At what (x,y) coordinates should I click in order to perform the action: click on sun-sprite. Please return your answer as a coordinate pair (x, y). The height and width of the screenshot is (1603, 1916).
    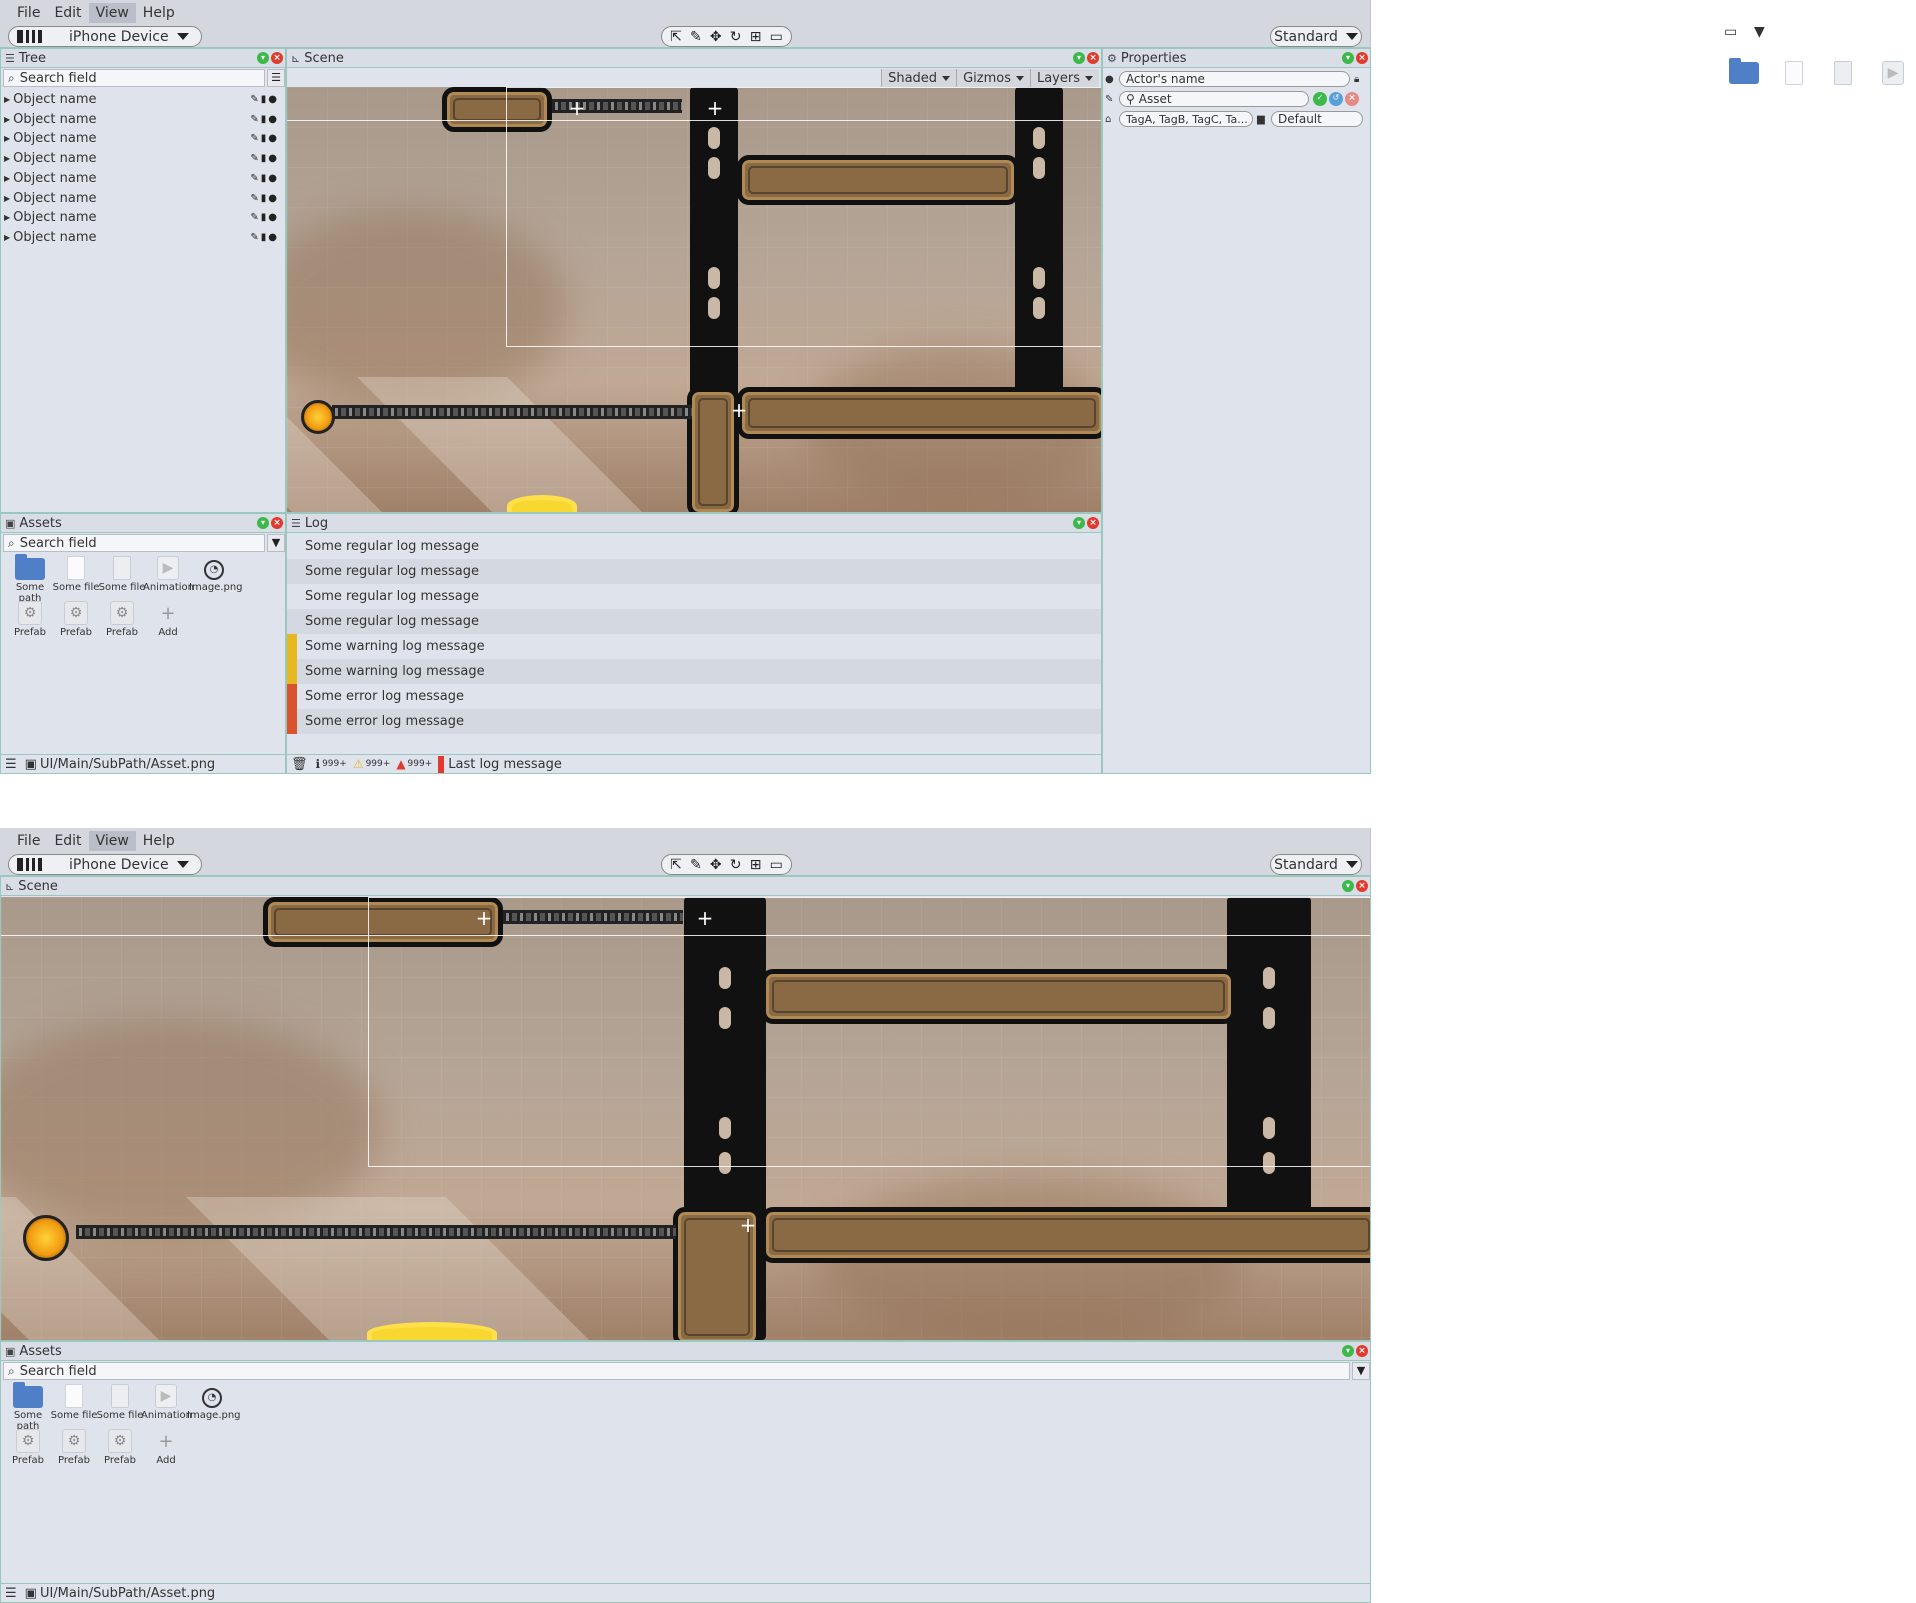
    Looking at the image, I should click on (432, 1331).